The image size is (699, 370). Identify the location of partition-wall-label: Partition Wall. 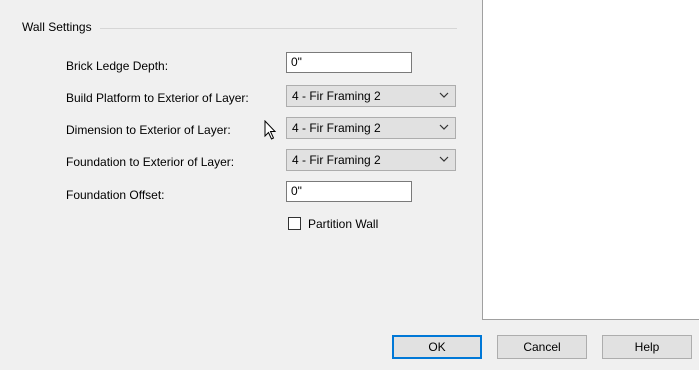
(343, 224).